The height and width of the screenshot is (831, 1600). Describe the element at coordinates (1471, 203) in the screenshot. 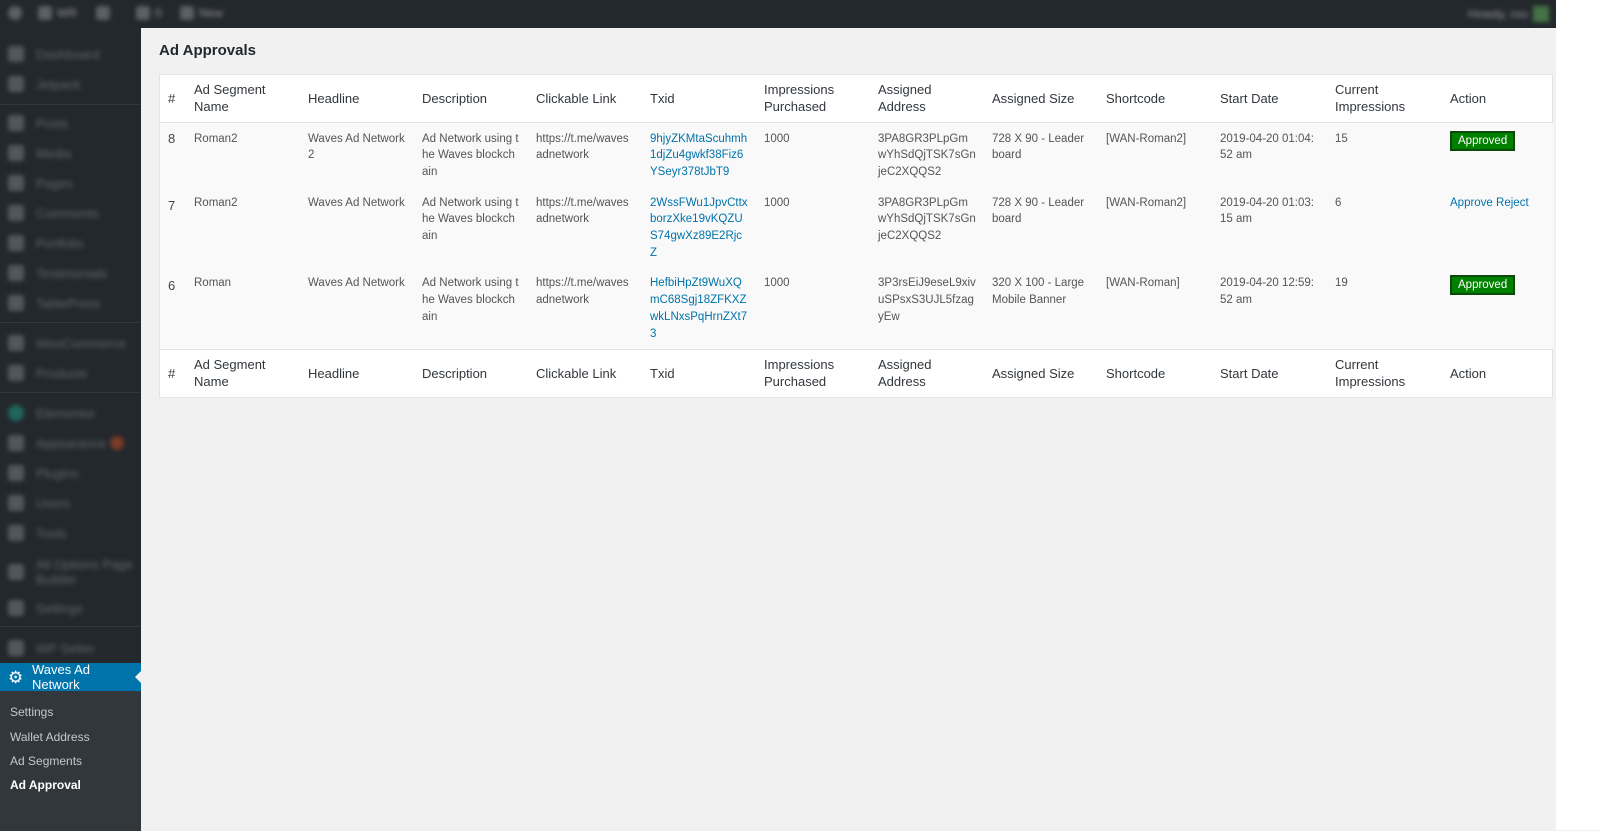

I see `approve-link: Approve` at that location.